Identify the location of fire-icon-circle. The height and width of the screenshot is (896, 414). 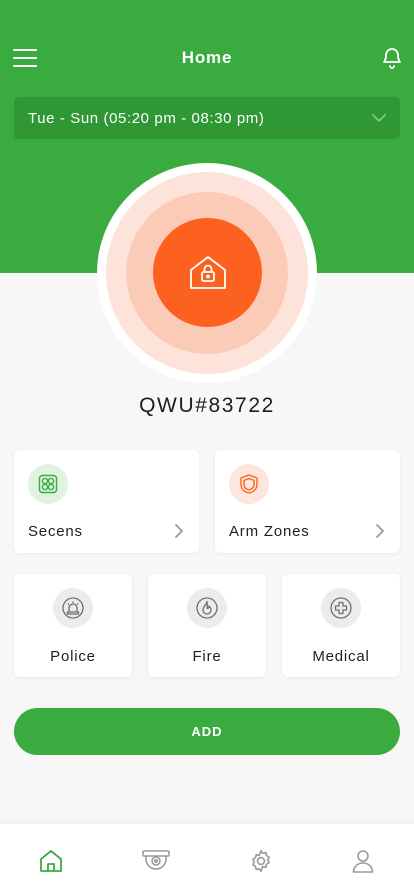
(207, 608).